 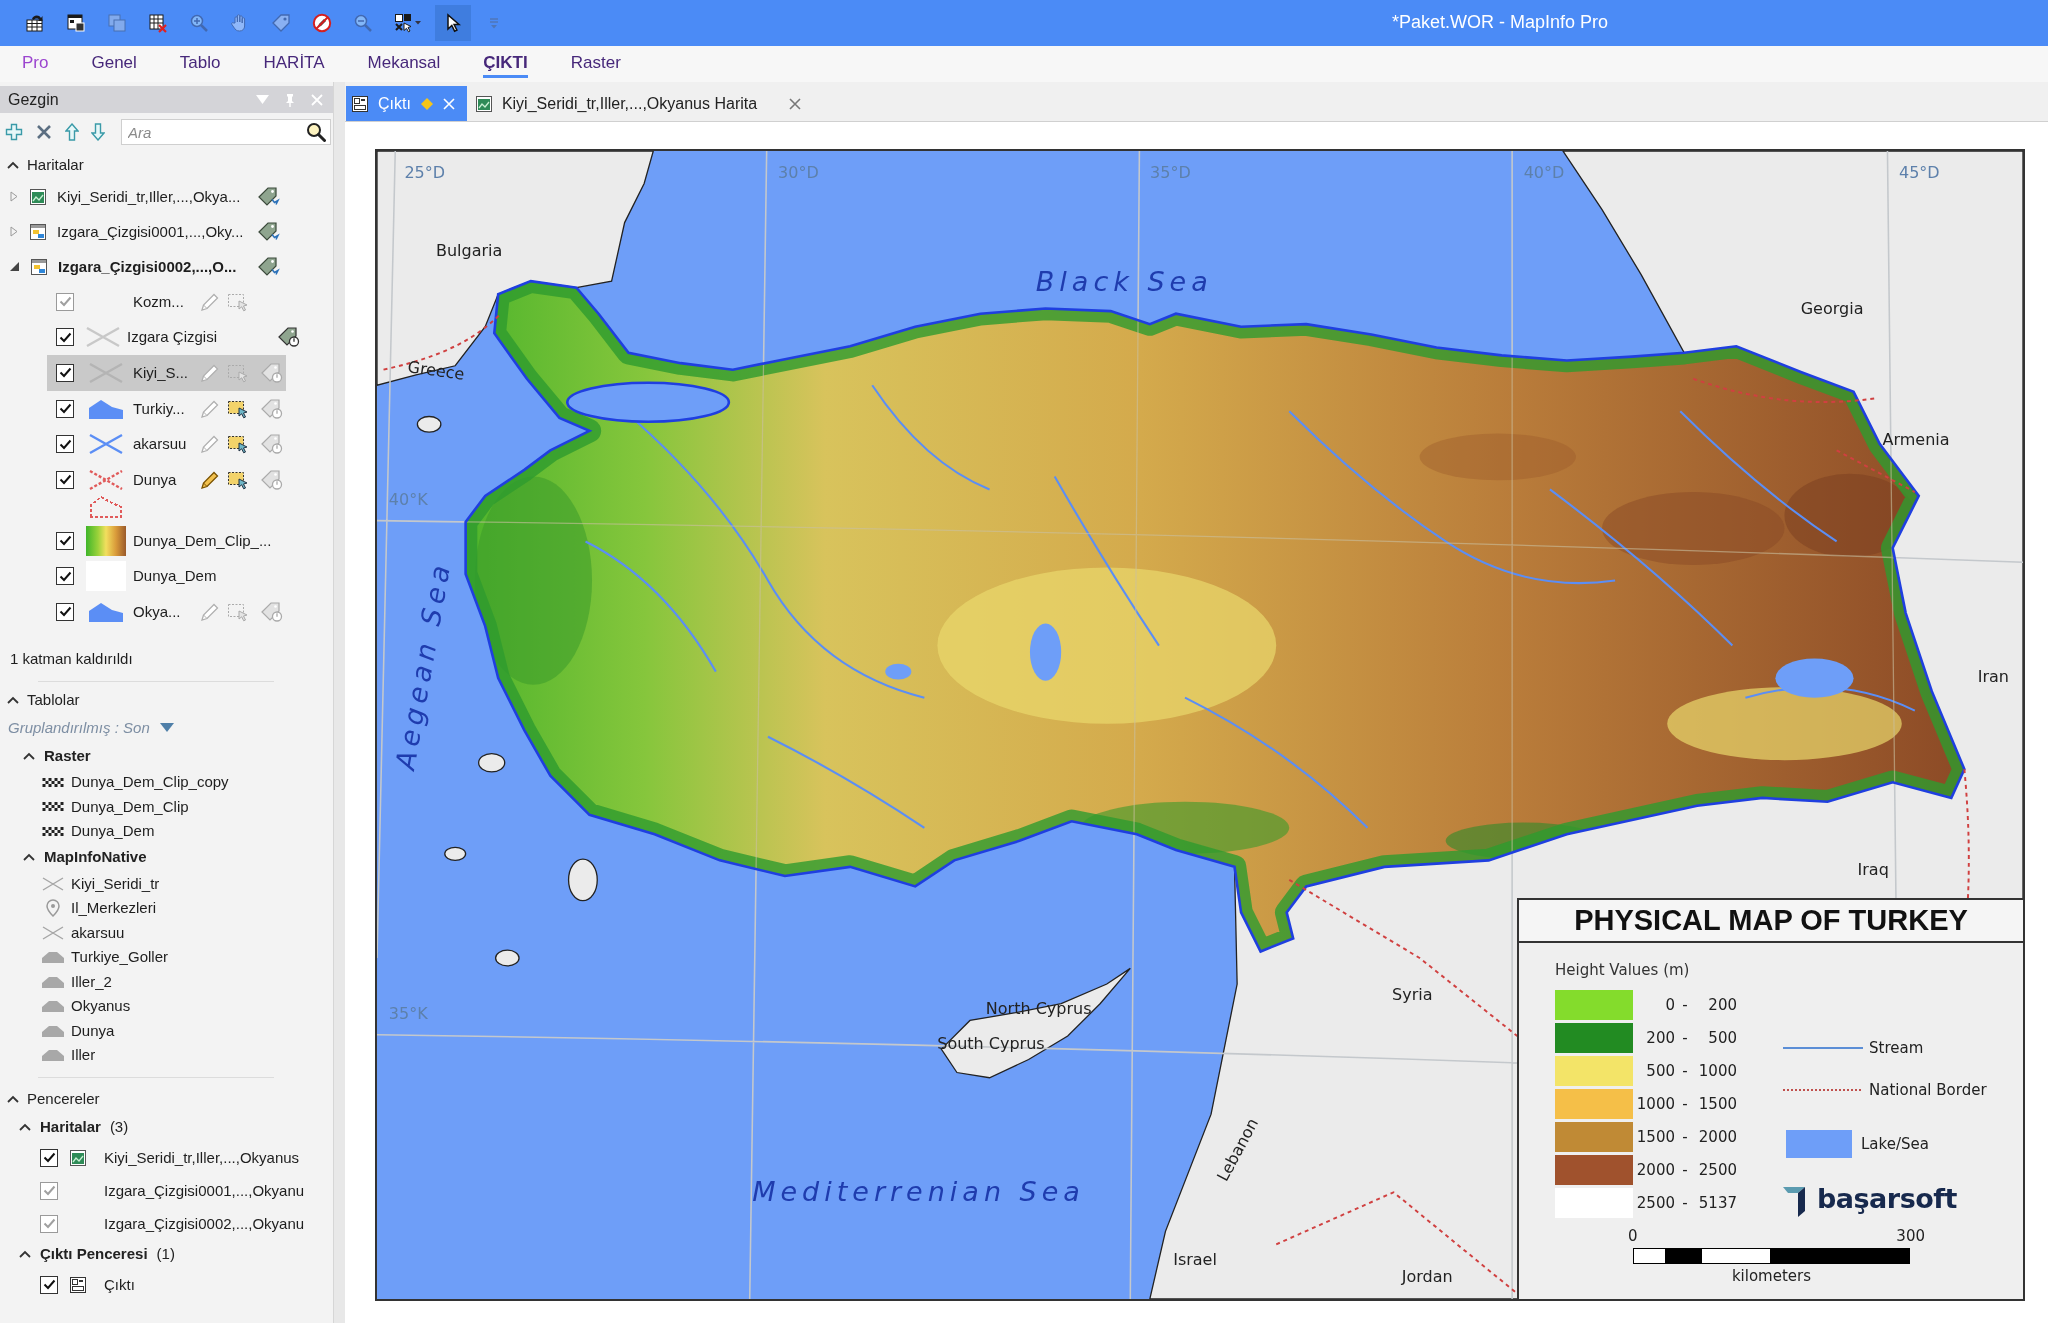 I want to click on down-arrow-icon, so click(x=98, y=132).